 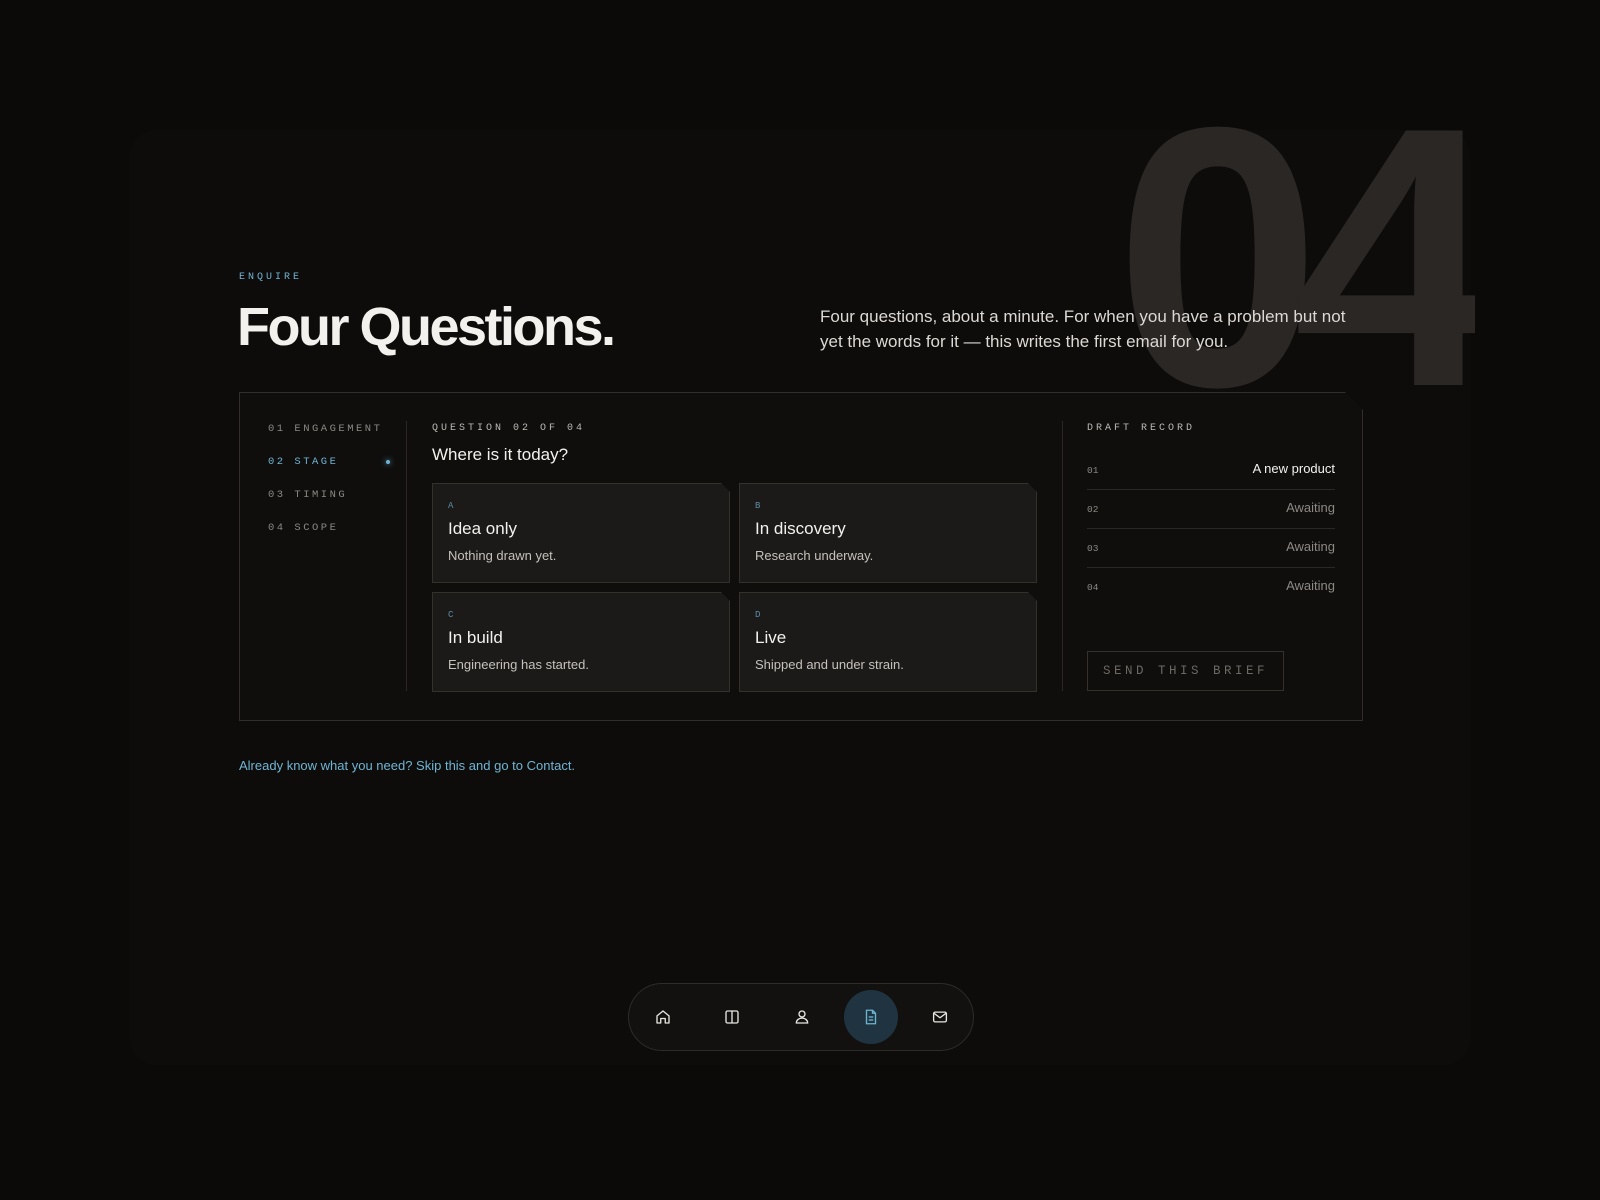 I want to click on nav-about, so click(x=802, y=1017).